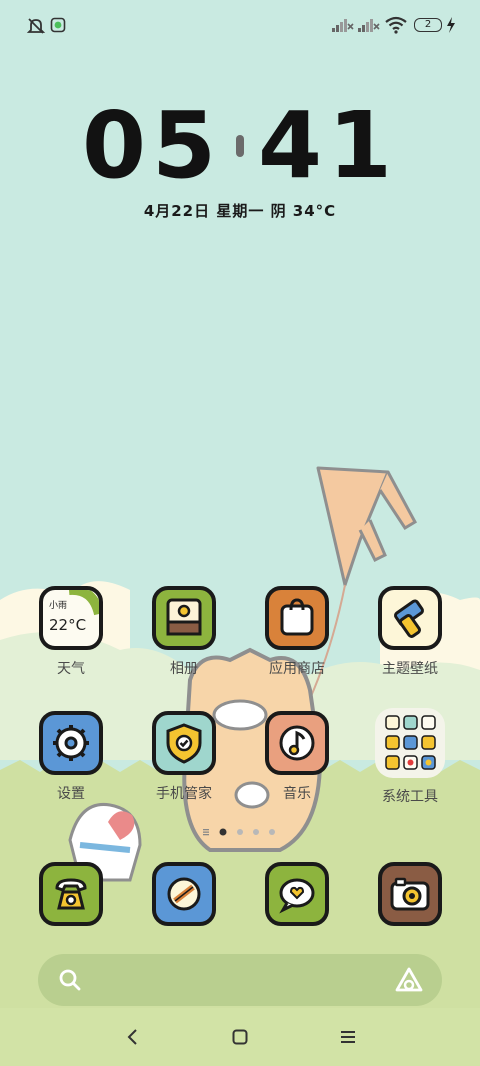 The image size is (480, 1066). I want to click on signal-1-icon, so click(343, 25).